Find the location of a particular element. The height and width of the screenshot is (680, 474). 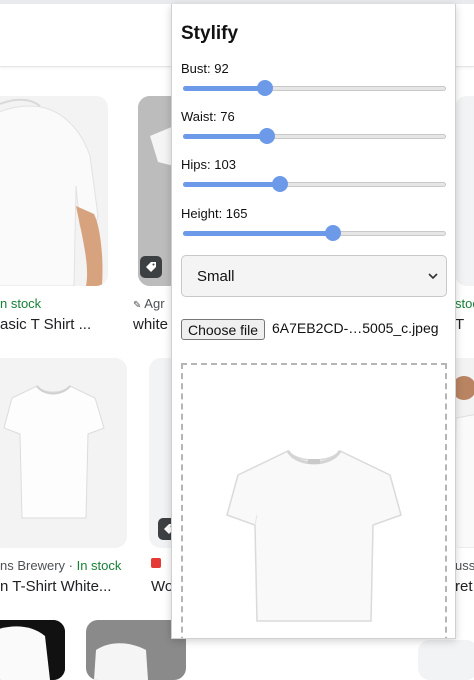

chevron-down-icon is located at coordinates (433, 276).